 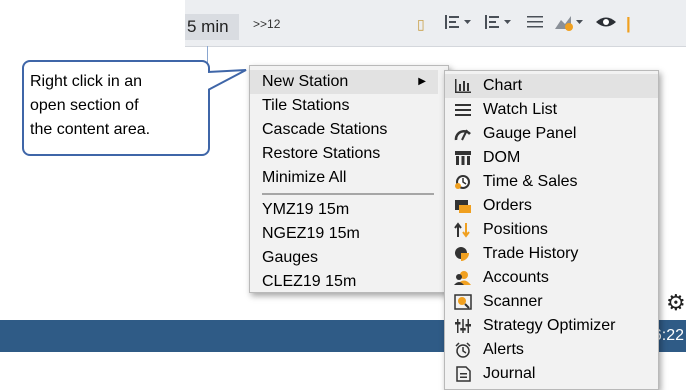 I want to click on orange-edge-icon: |, so click(x=628, y=24).